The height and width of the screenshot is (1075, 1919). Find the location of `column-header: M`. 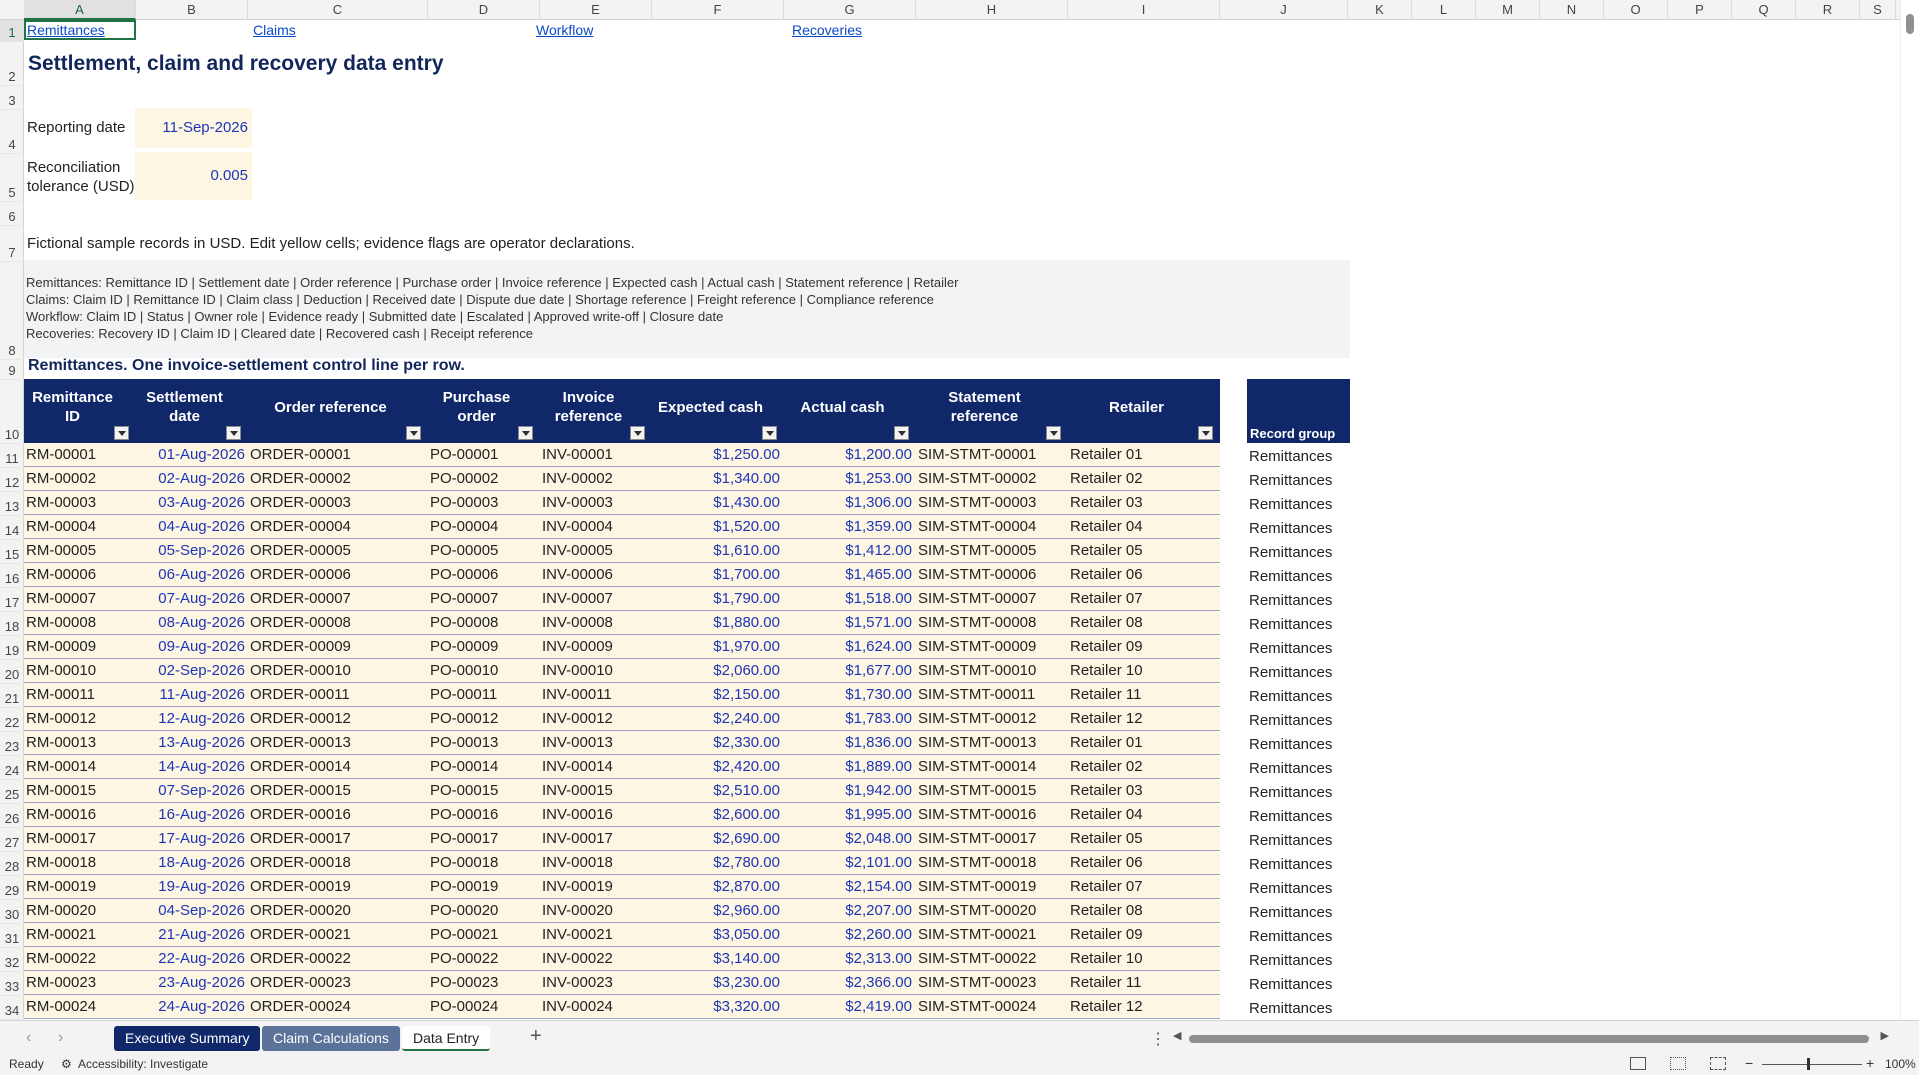

column-header: M is located at coordinates (1508, 10).